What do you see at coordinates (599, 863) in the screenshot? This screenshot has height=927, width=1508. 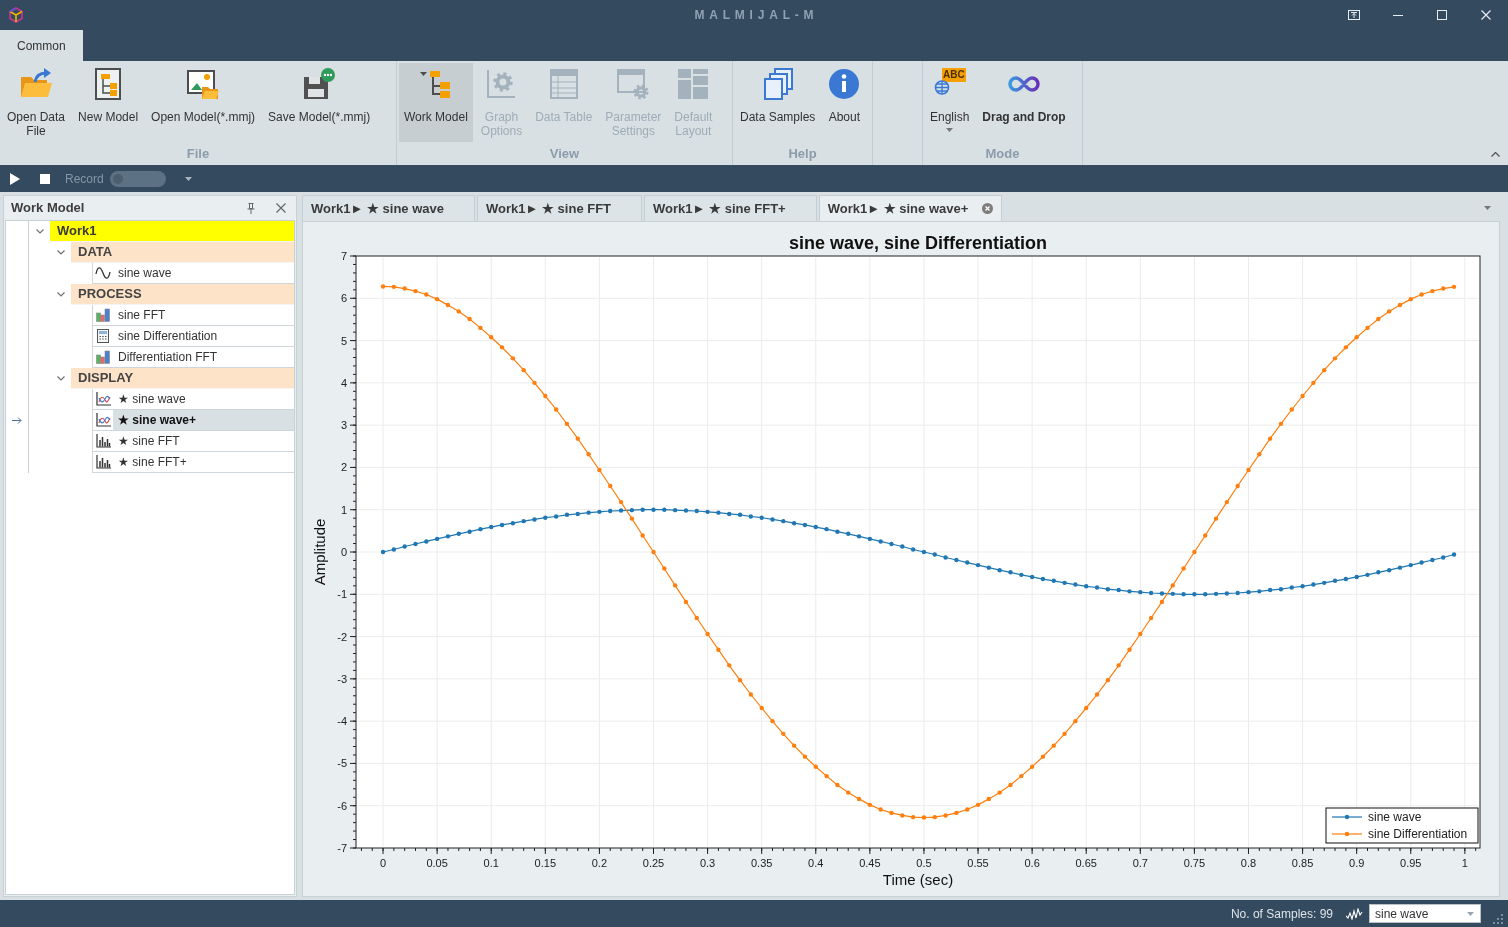 I see `tick-label: 0.2` at bounding box center [599, 863].